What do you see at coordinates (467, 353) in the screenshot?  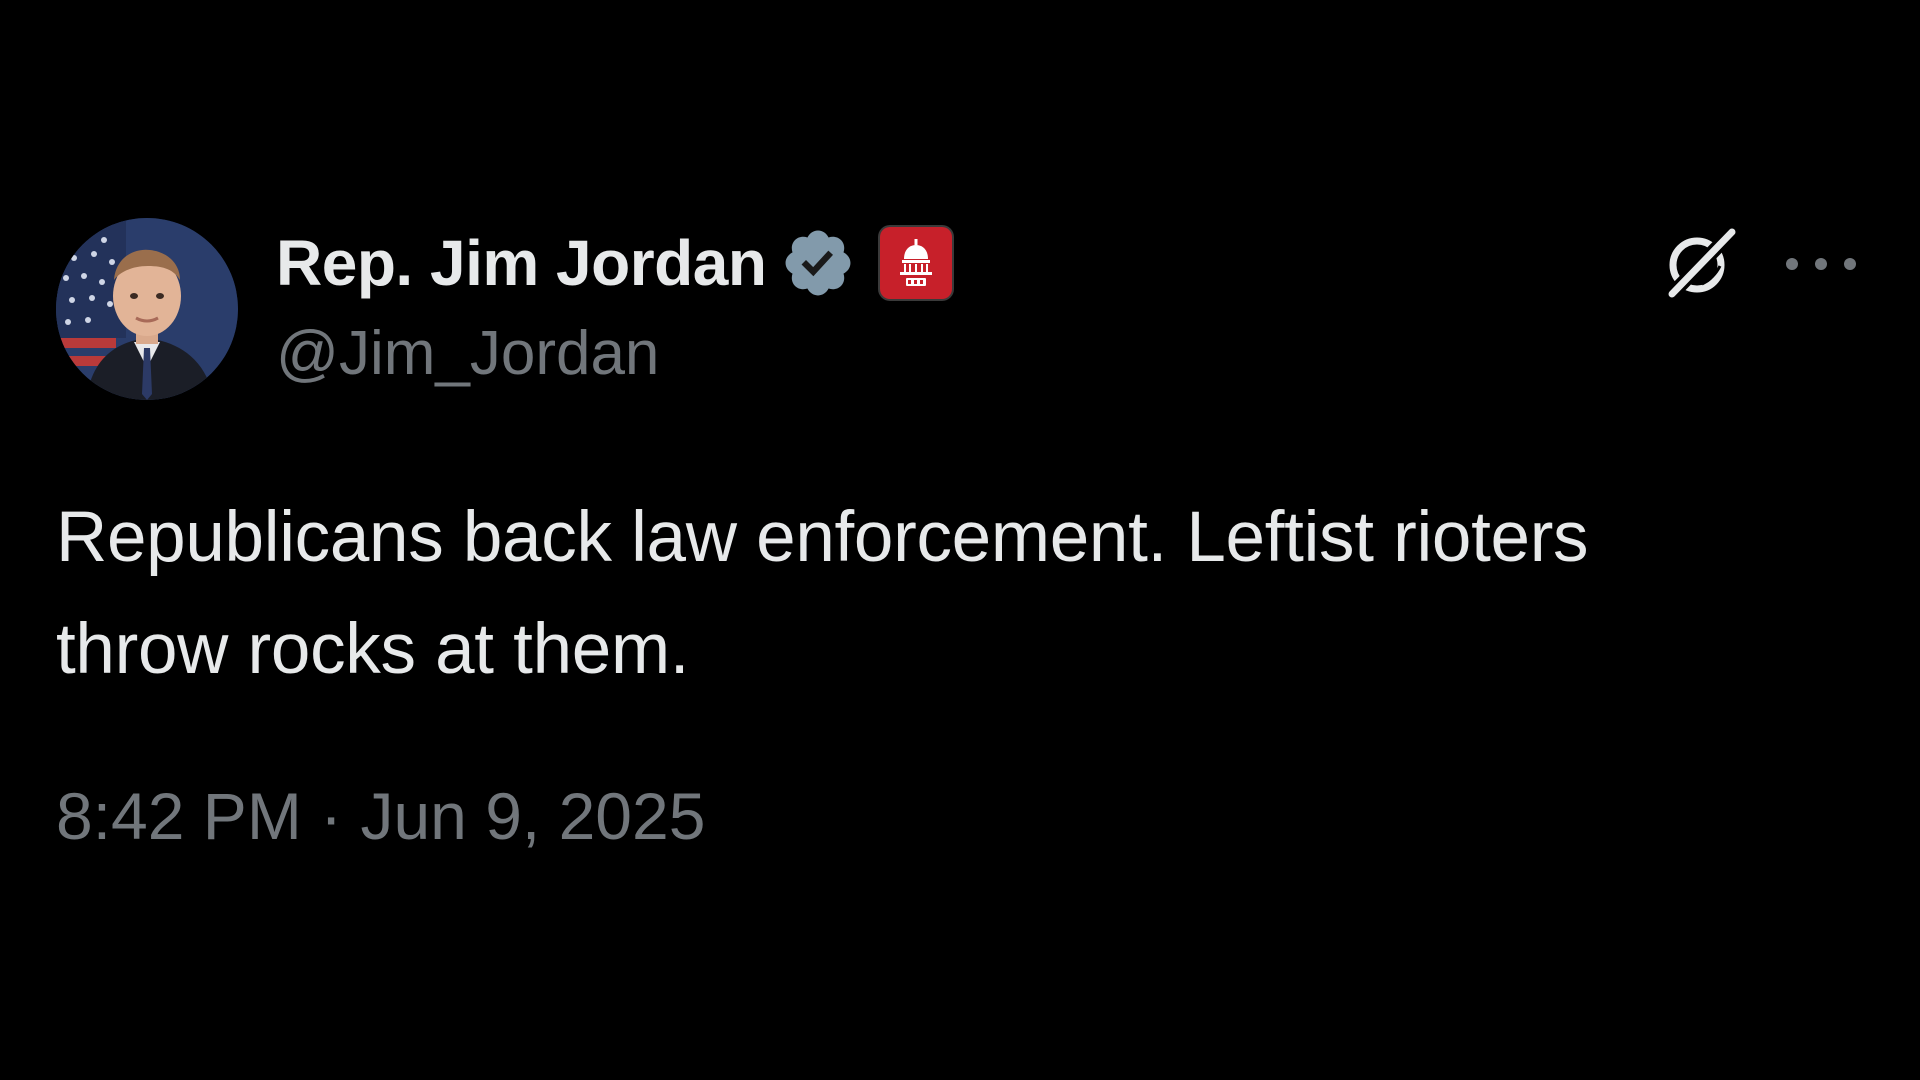 I see `author-handle: @Jim_Jordan` at bounding box center [467, 353].